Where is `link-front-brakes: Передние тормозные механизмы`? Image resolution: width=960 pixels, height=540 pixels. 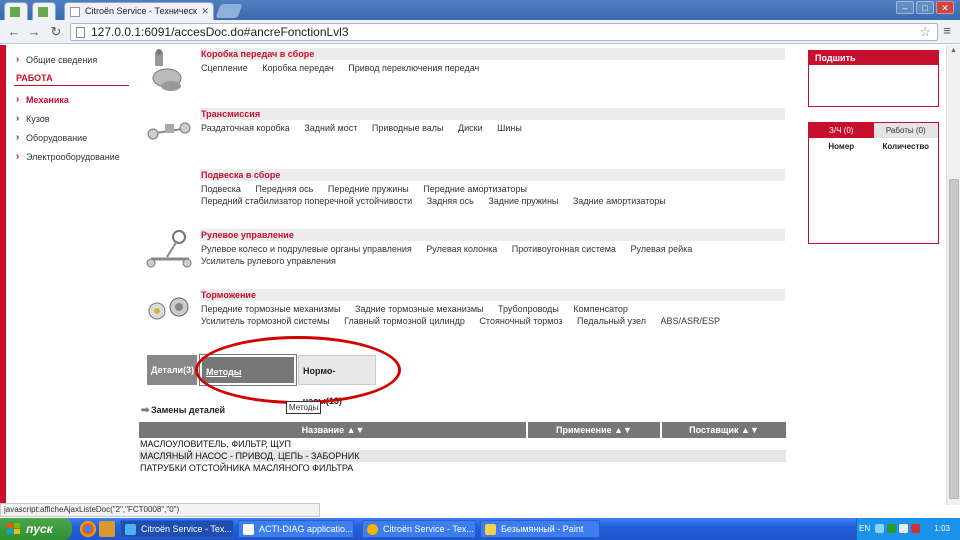 link-front-brakes: Передние тормозные механизмы is located at coordinates (270, 309).